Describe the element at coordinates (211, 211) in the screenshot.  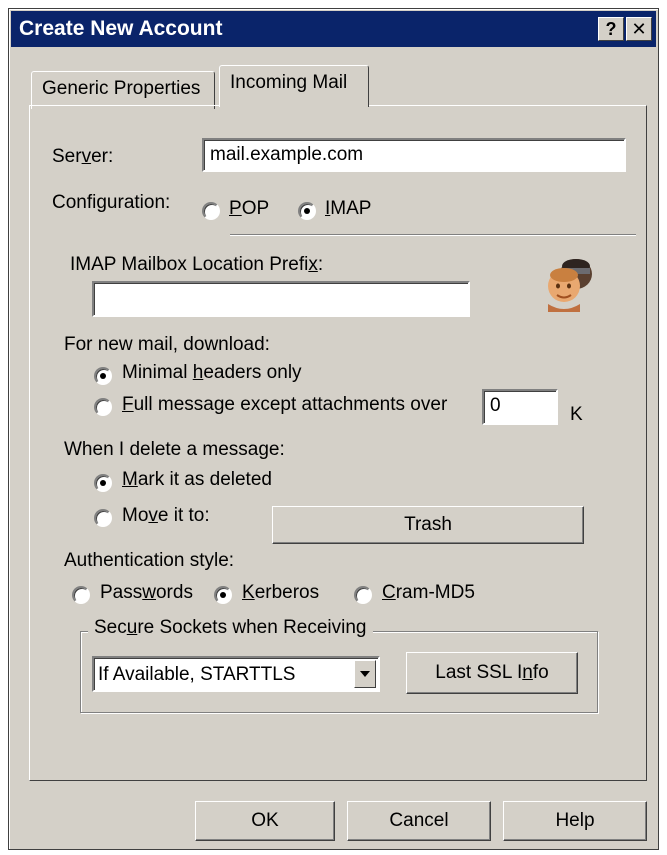
I see `pop-radio` at that location.